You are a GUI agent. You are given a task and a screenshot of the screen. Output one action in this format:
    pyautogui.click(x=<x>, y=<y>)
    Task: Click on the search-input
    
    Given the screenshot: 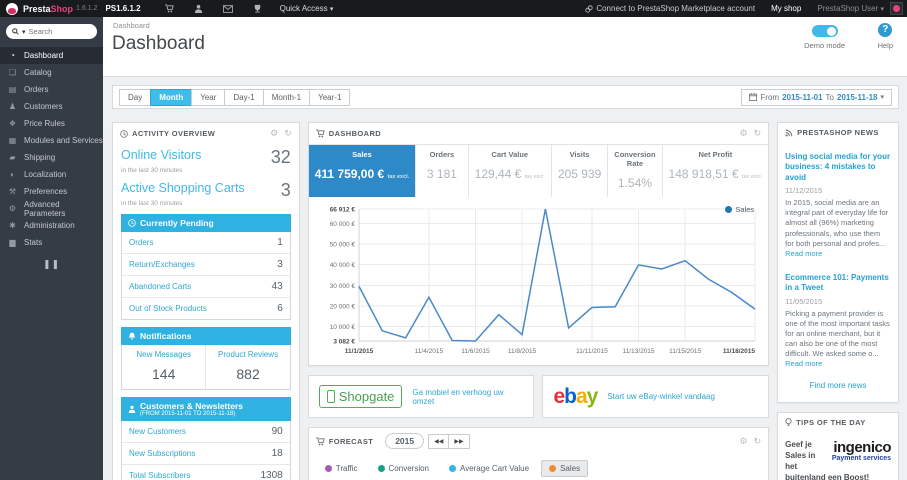 What is the action you would take?
    pyautogui.click(x=54, y=31)
    